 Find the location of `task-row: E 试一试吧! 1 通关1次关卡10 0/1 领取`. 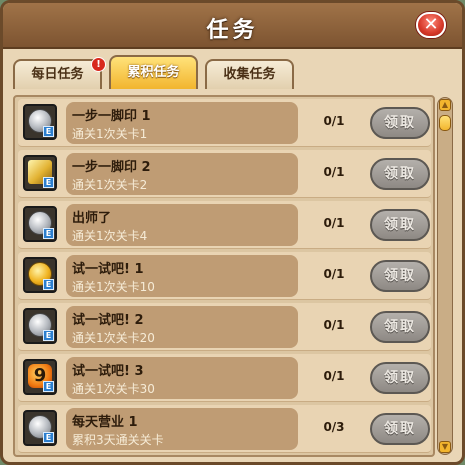

task-row: E 试一试吧! 1 通关1次关卡10 0/1 领取 is located at coordinates (224, 276).